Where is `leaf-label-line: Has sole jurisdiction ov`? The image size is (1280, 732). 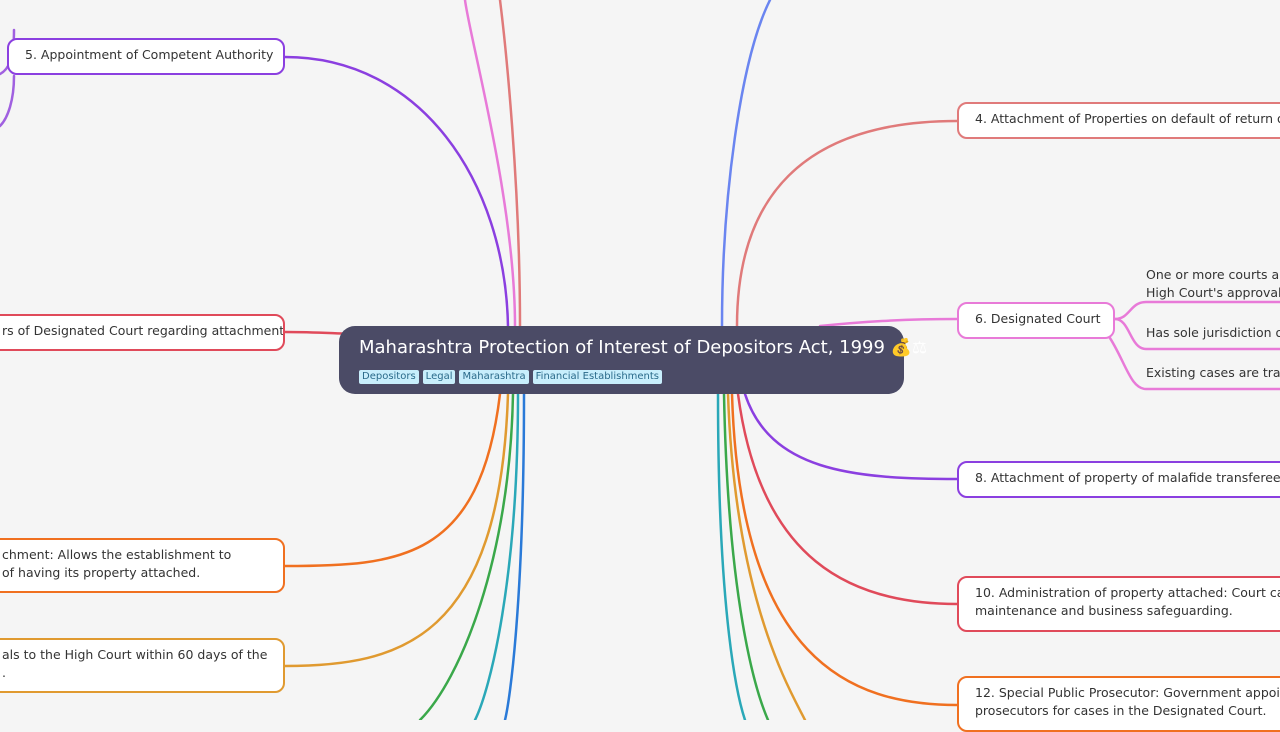
leaf-label-line: Has sole jurisdiction ov is located at coordinates (1213, 332).